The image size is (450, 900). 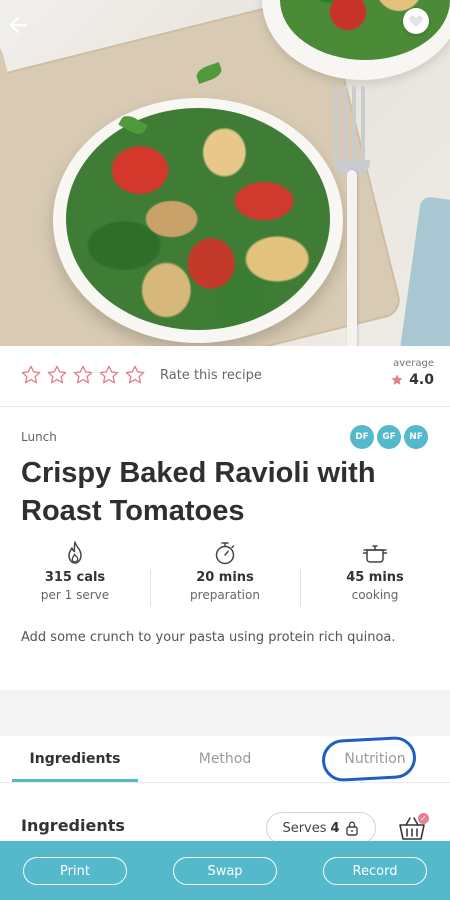 What do you see at coordinates (75, 870) in the screenshot?
I see `print-button: Print` at bounding box center [75, 870].